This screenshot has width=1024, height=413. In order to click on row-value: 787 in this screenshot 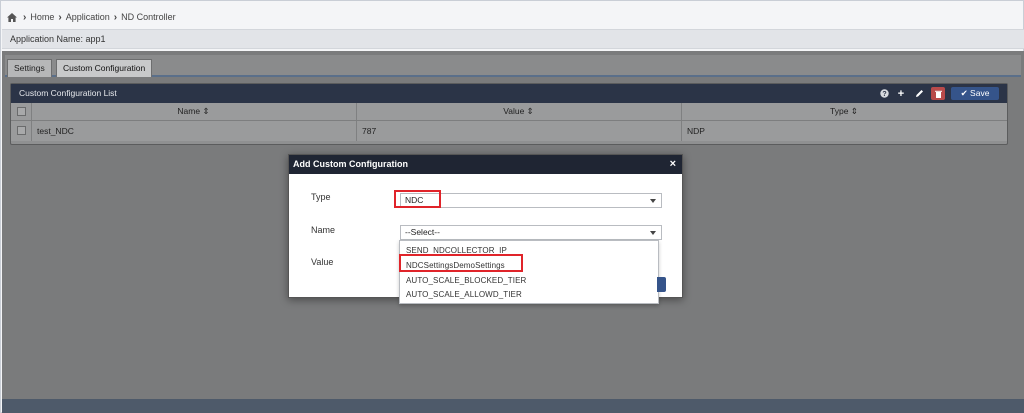, I will do `click(369, 131)`.